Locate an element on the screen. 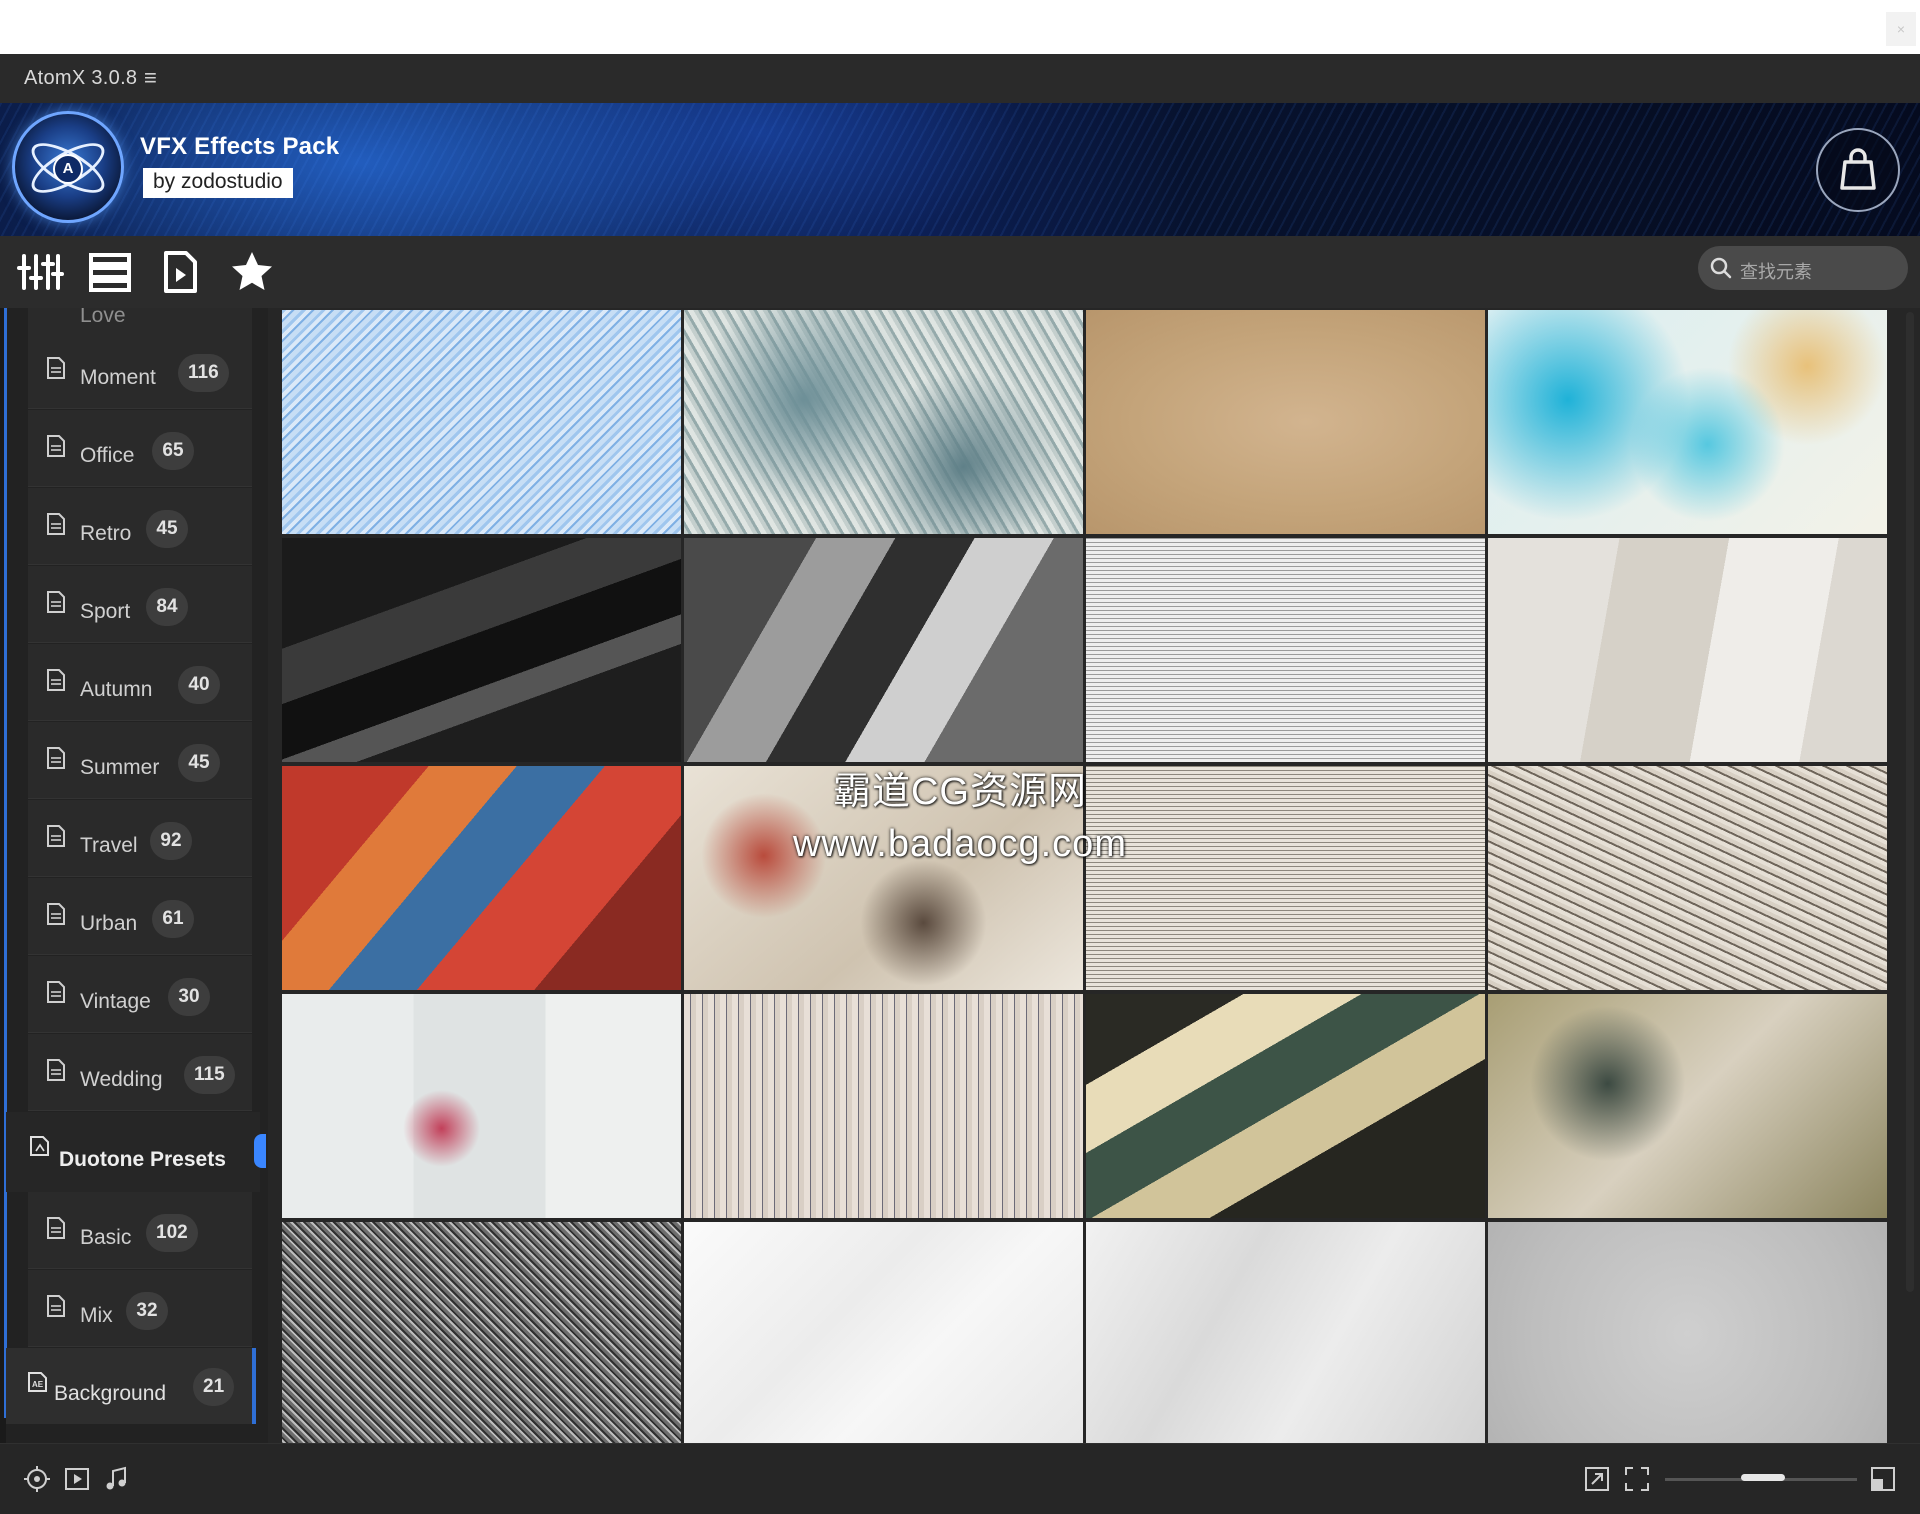  search-icon is located at coordinates (1721, 268).